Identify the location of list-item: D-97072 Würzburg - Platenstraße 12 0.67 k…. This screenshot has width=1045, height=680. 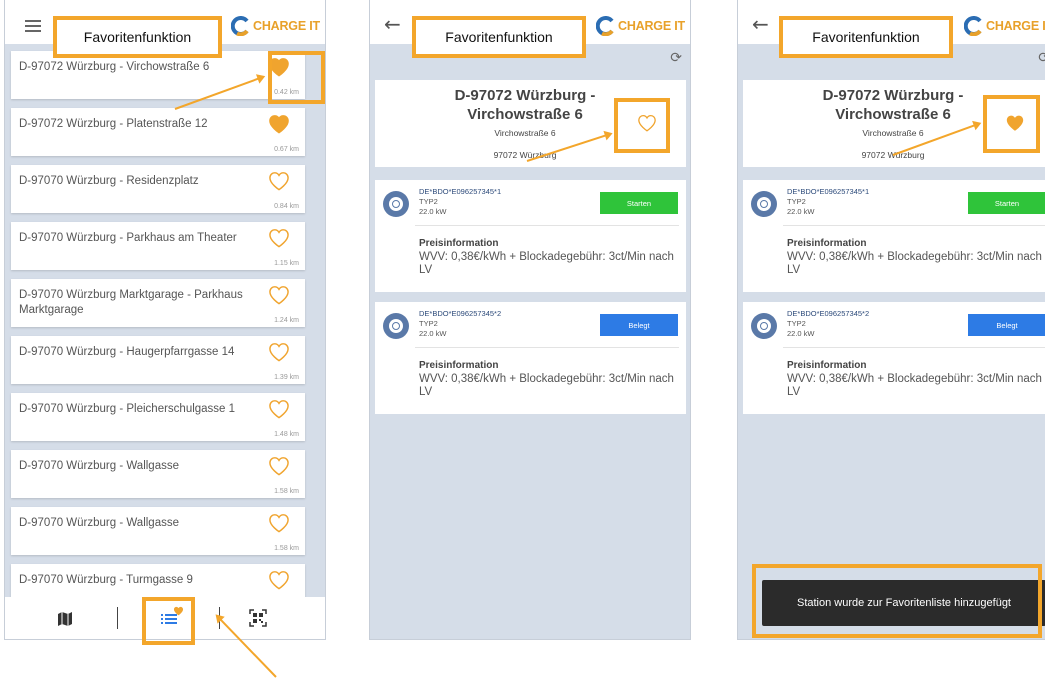
(158, 132).